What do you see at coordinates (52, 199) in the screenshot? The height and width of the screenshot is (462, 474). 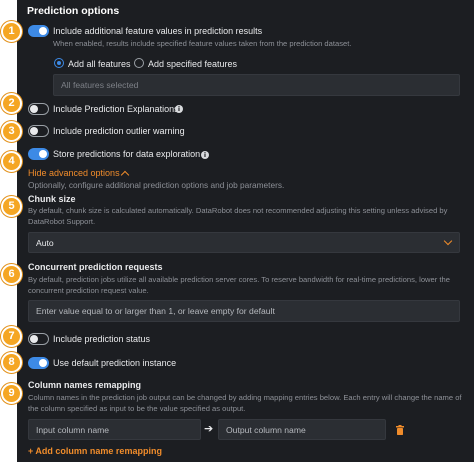 I see `chunk-size-title: Chunk size` at bounding box center [52, 199].